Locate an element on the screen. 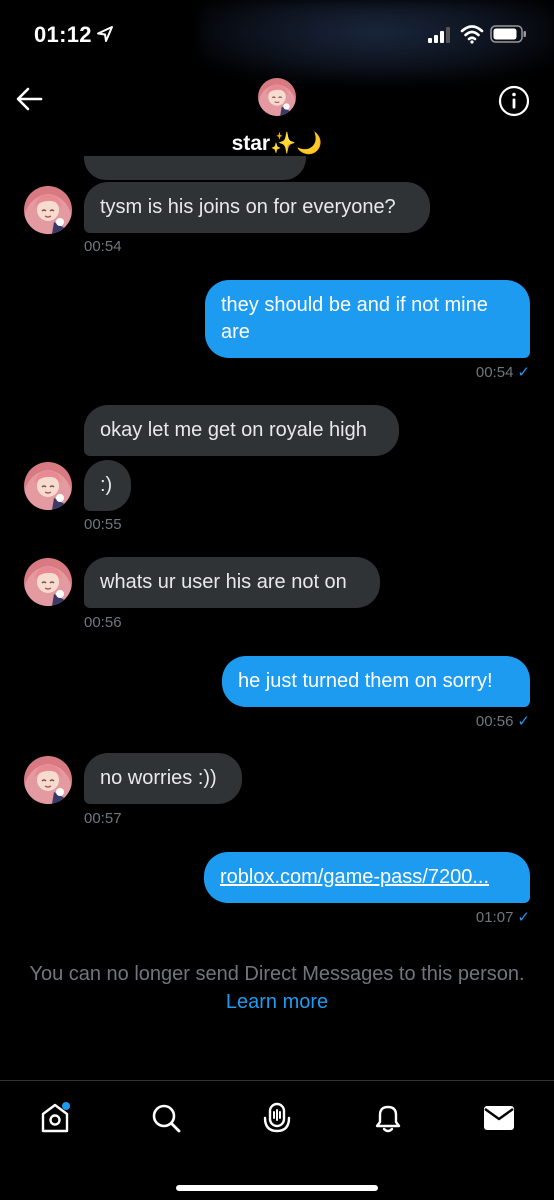 The height and width of the screenshot is (1200, 554). incoming-message-bubble: :) is located at coordinates (107, 485).